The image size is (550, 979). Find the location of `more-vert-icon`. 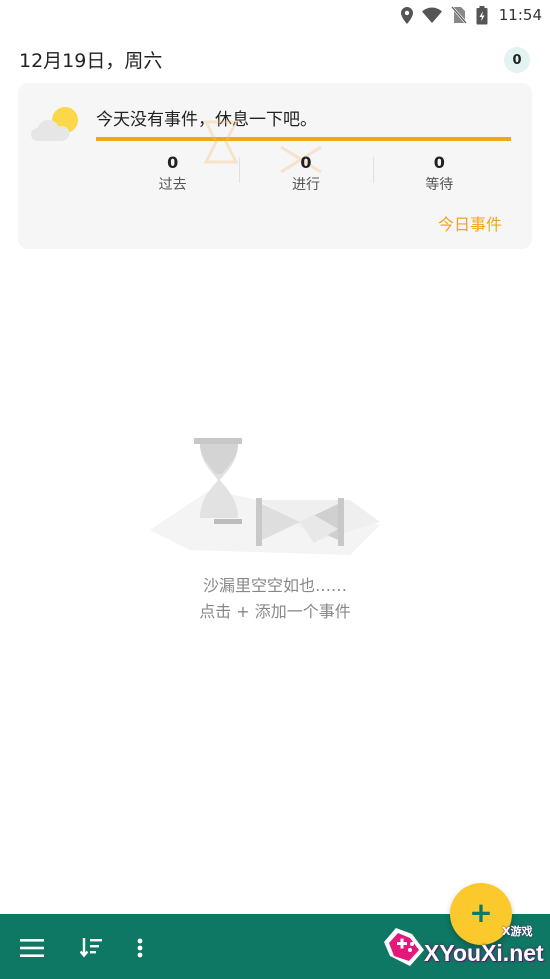

more-vert-icon is located at coordinates (140, 948).